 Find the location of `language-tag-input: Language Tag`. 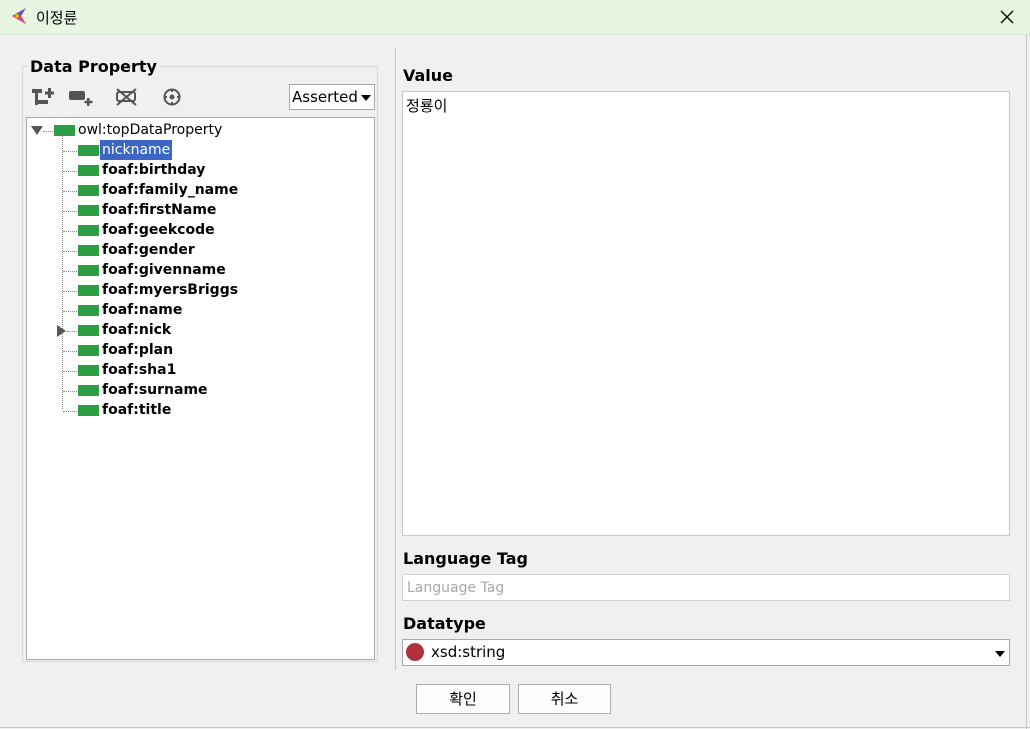

language-tag-input: Language Tag is located at coordinates (706, 587).